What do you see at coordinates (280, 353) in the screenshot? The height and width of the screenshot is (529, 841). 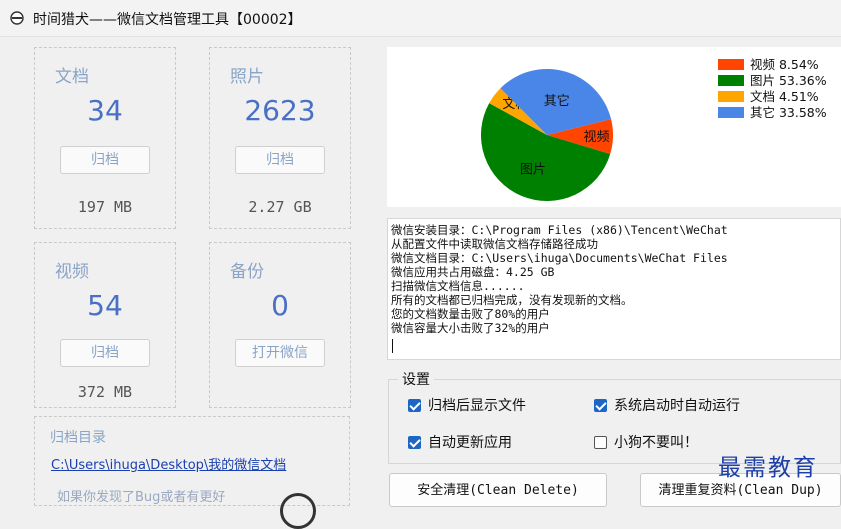 I see `open-wechat-button: 打开微信` at bounding box center [280, 353].